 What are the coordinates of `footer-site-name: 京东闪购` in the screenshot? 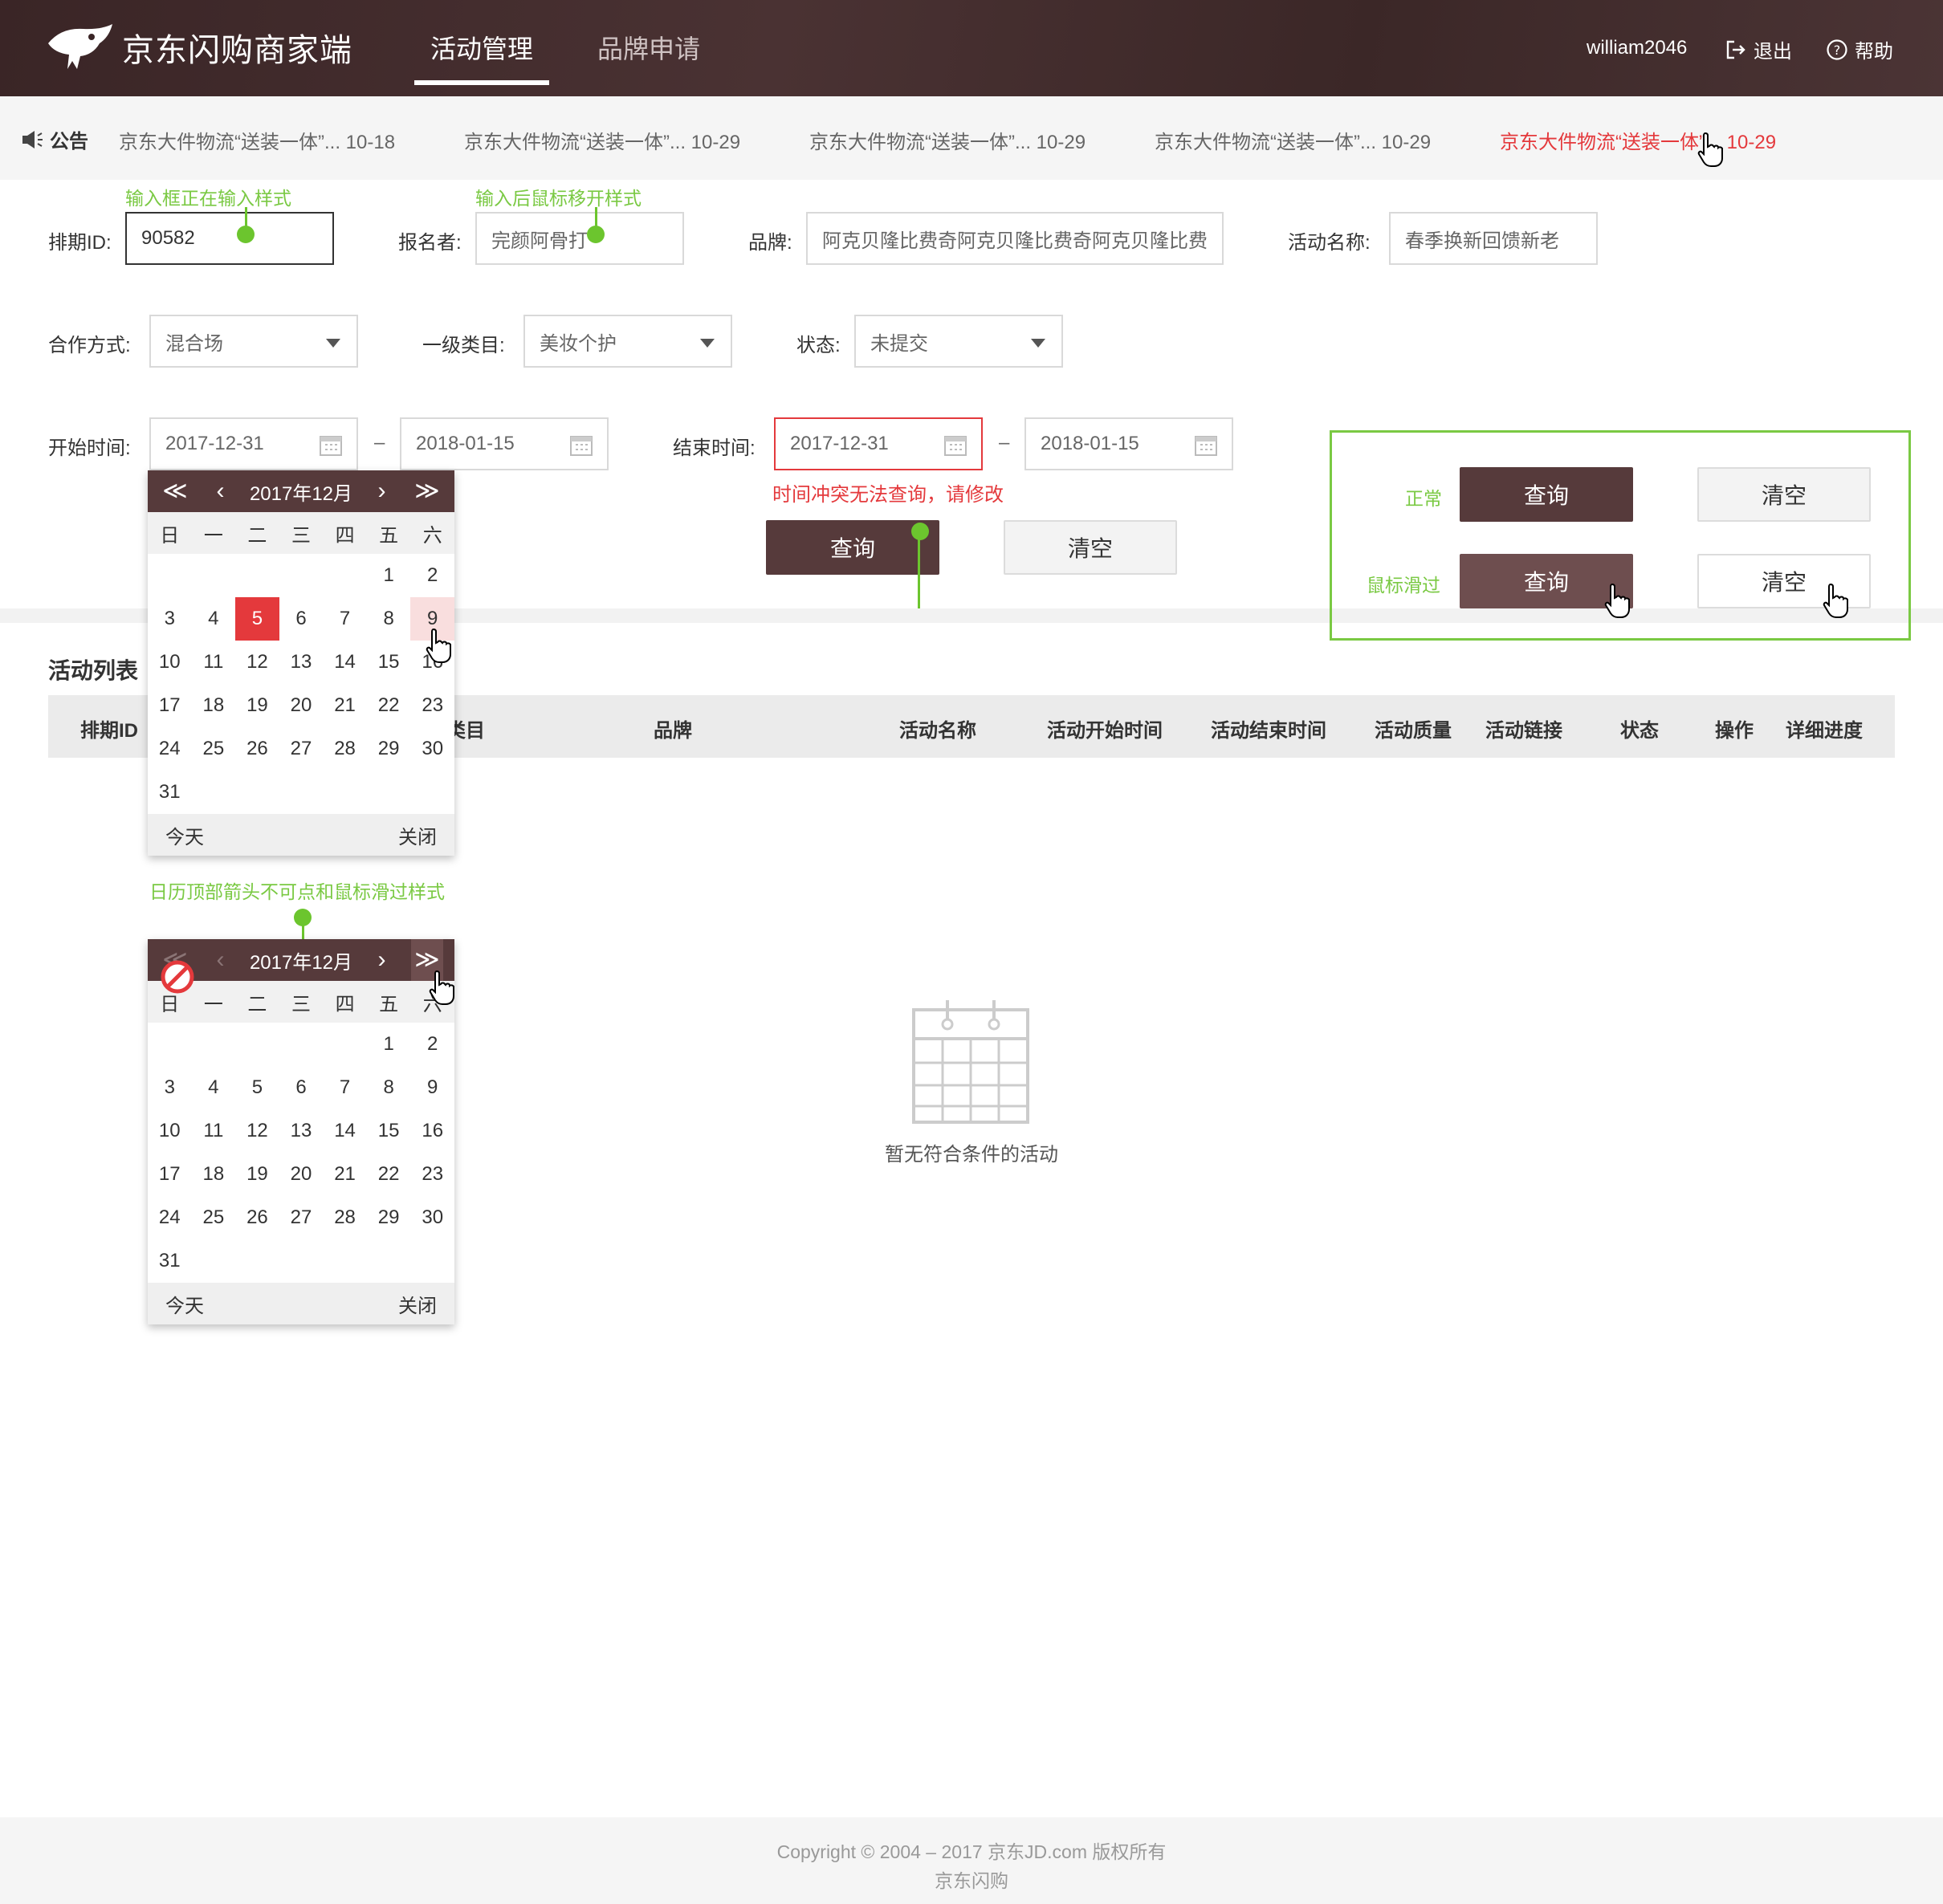 It's located at (971, 1880).